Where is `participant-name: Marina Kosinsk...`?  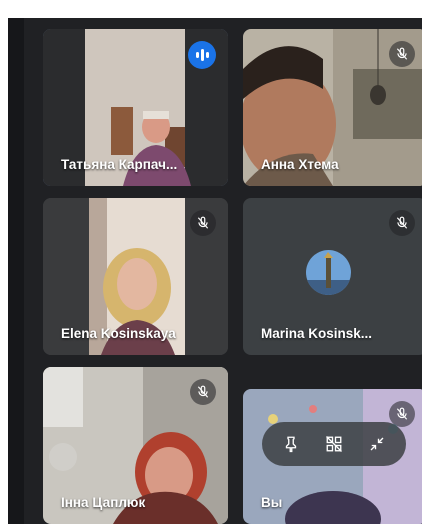
participant-name: Marina Kosinsk... is located at coordinates (317, 333).